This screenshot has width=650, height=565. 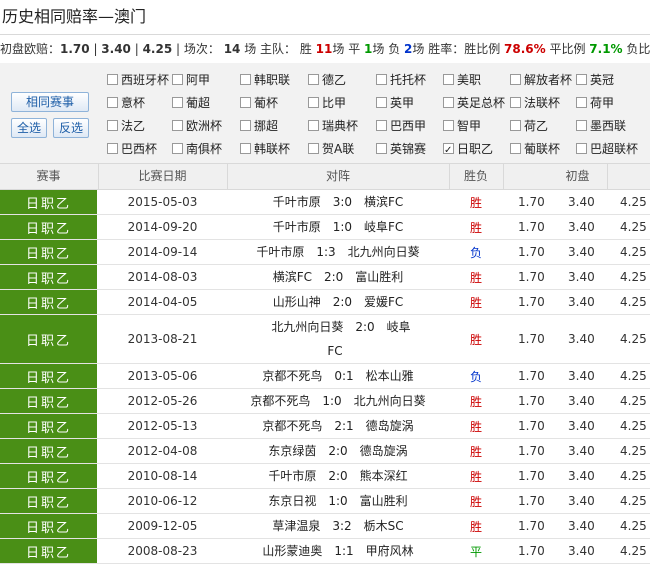 What do you see at coordinates (29, 128) in the screenshot?
I see `select-all-button: 全选` at bounding box center [29, 128].